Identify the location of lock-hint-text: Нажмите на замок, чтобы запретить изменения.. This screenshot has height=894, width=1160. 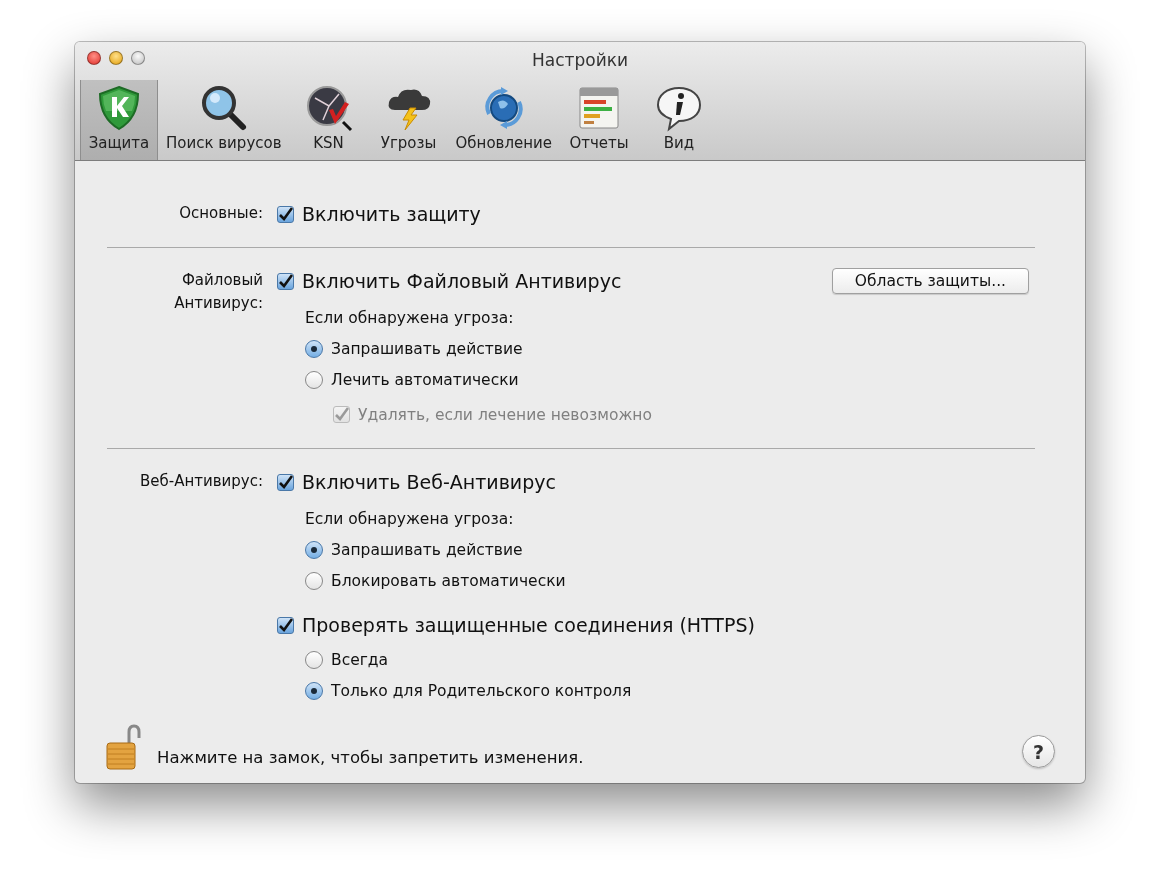
(370, 758).